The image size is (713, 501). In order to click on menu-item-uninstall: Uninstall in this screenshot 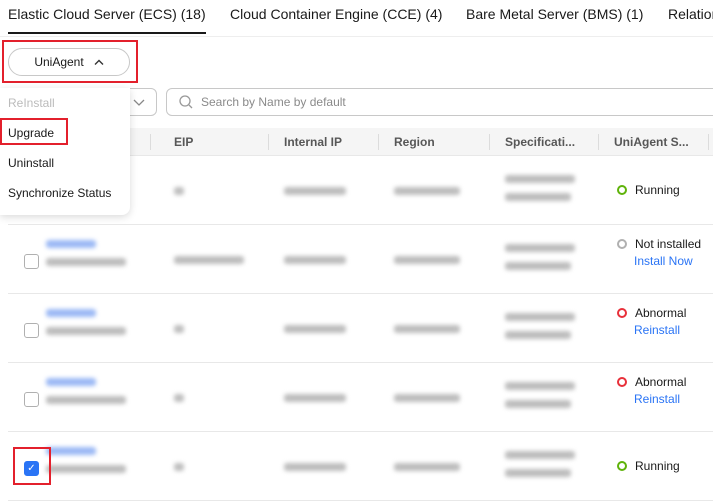, I will do `click(31, 163)`.